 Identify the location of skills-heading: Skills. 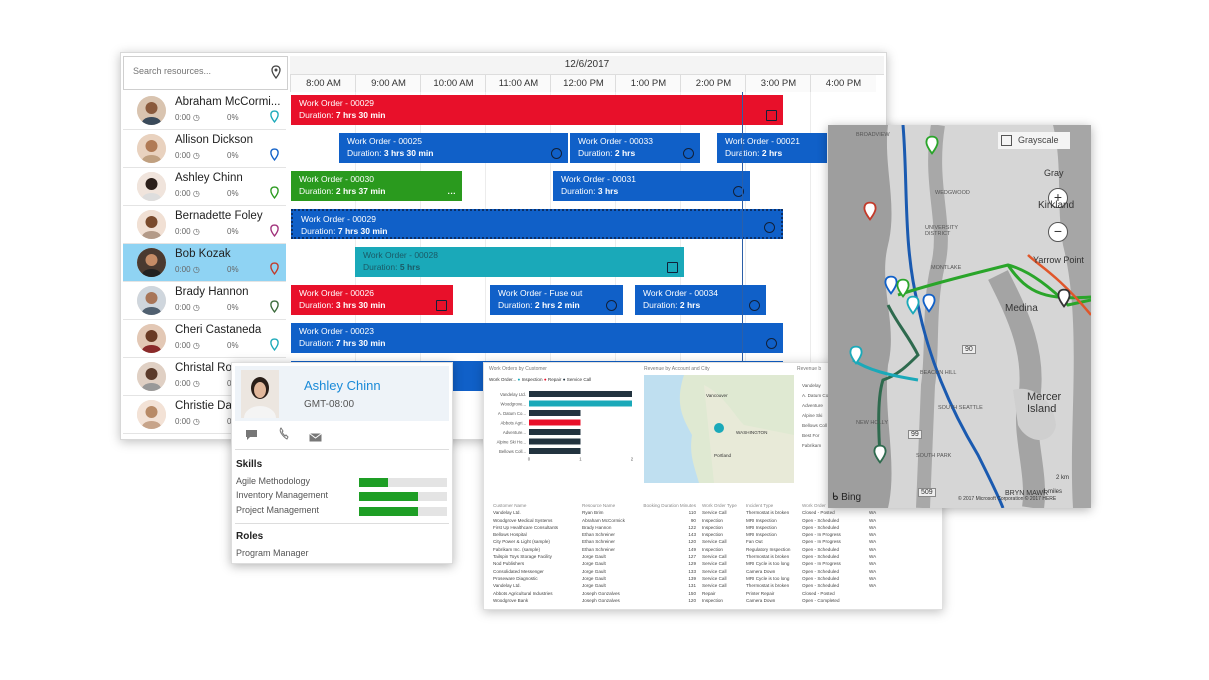
(249, 464).